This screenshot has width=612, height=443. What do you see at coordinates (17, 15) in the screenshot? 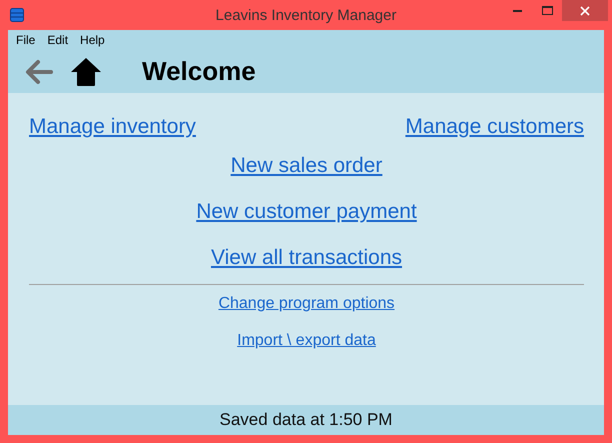
I see `app-icon` at bounding box center [17, 15].